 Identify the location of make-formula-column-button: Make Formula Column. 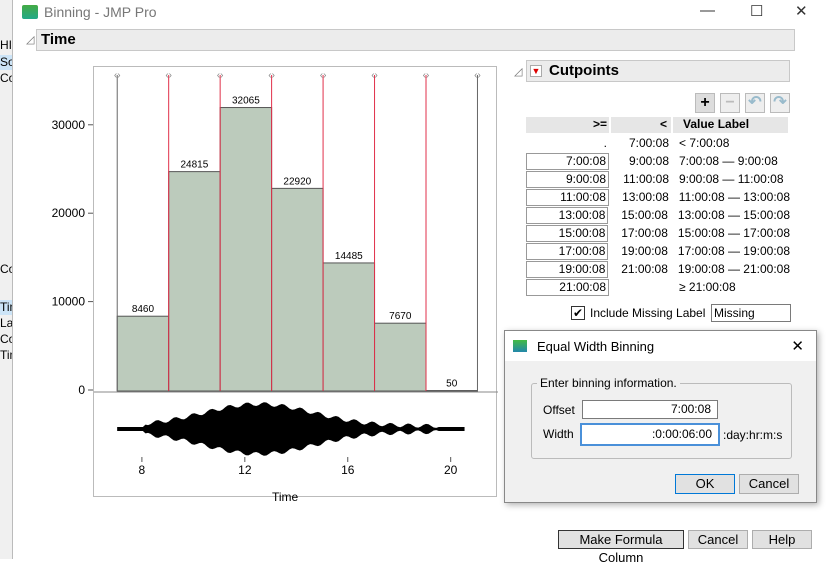
(621, 539).